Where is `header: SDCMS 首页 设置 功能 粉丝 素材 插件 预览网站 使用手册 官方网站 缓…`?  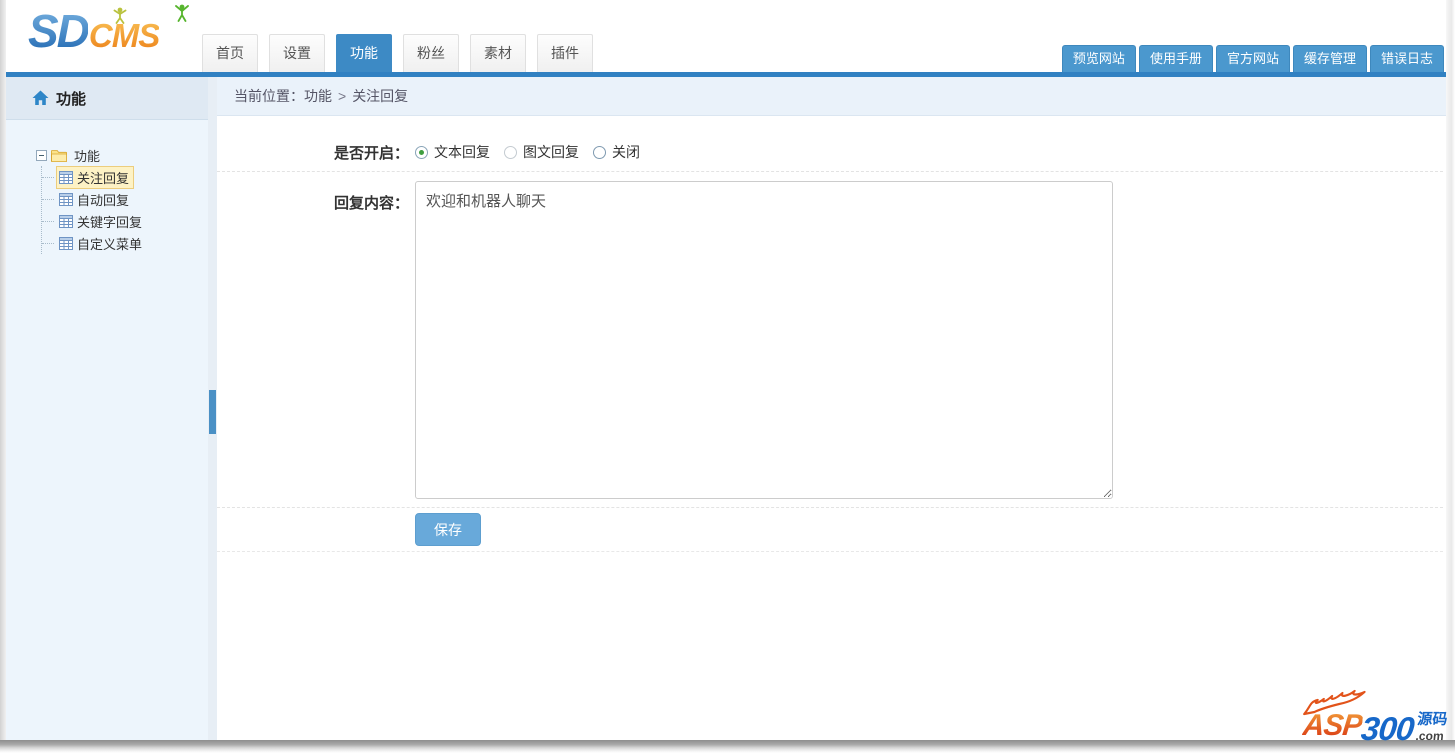 header: SDCMS 首页 设置 功能 粉丝 素材 插件 预览网站 使用手册 官方网站 缓… is located at coordinates (727, 36).